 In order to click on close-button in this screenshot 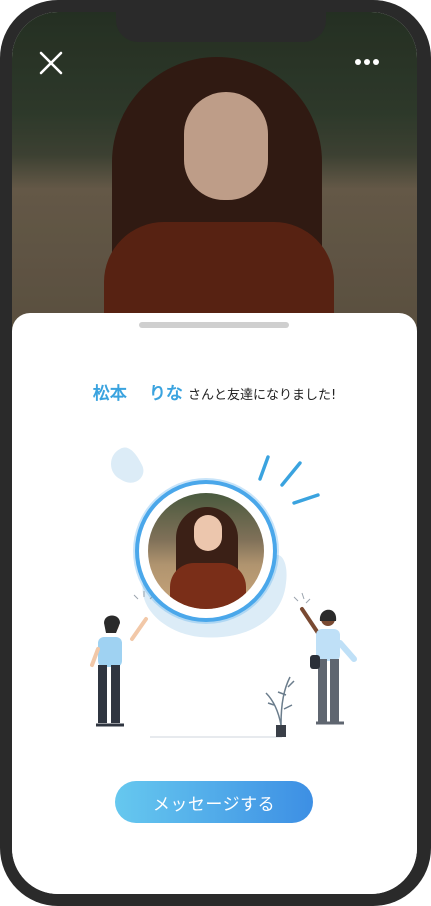, I will do `click(51, 63)`.